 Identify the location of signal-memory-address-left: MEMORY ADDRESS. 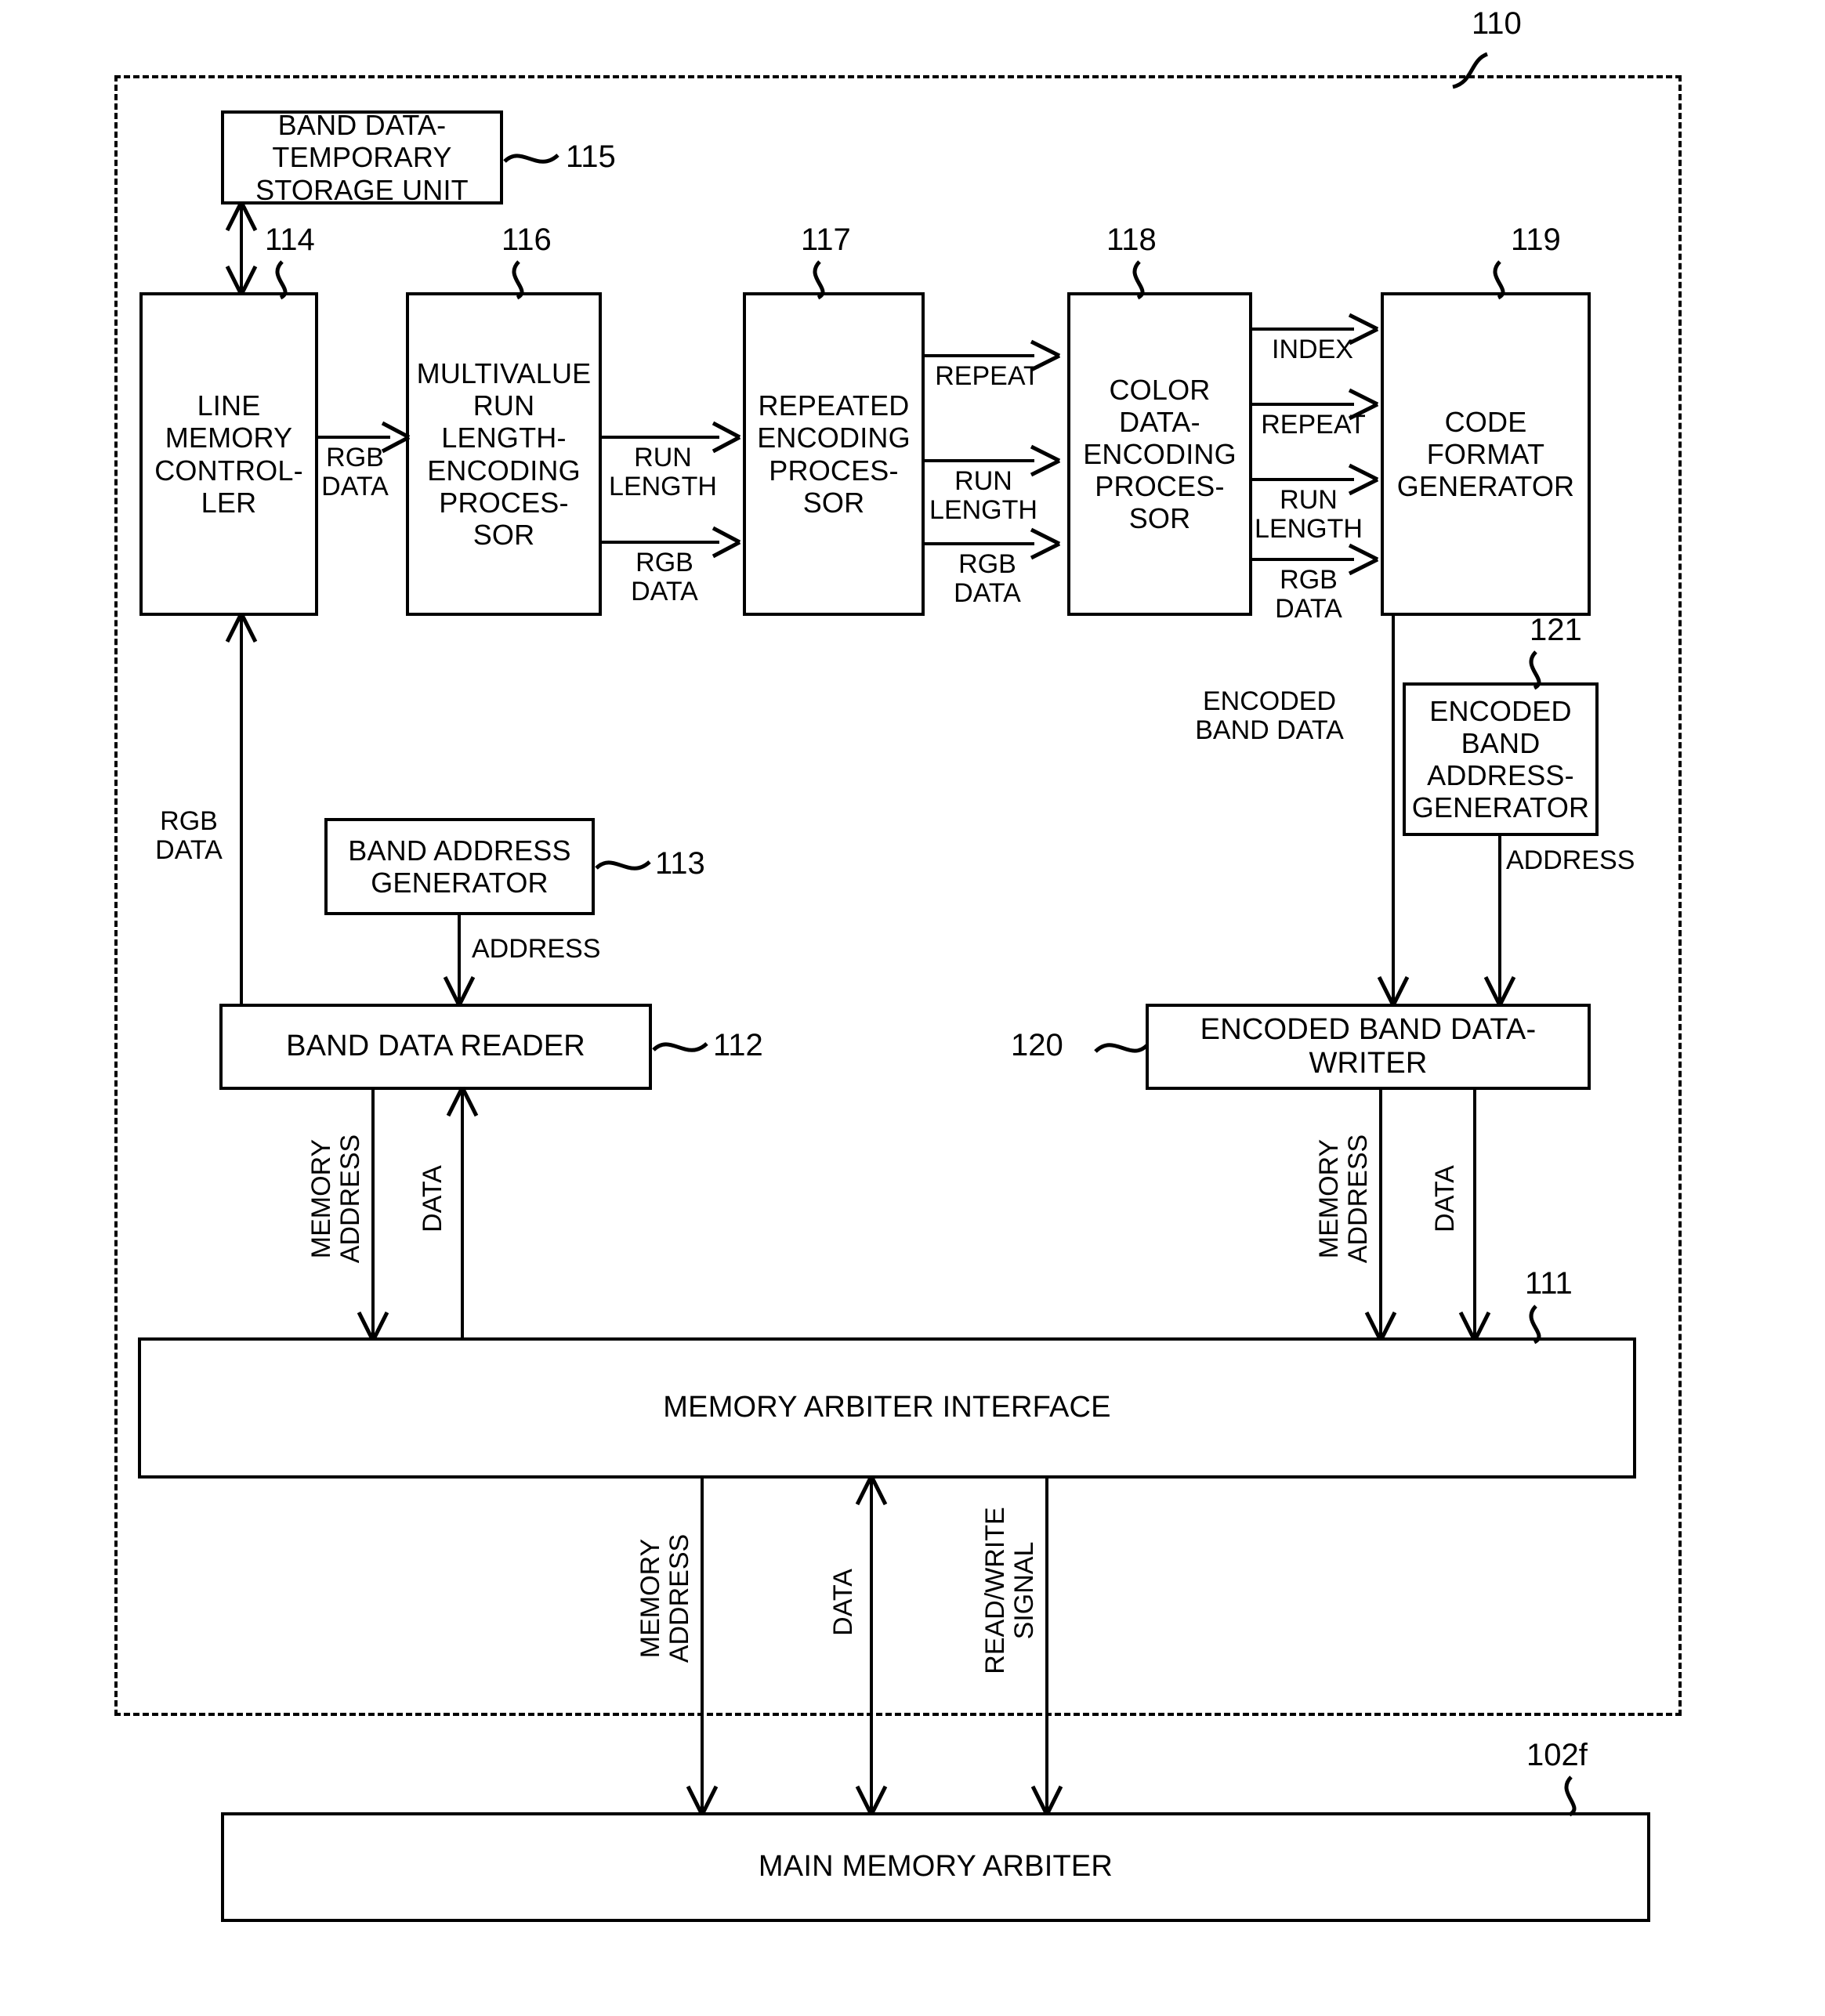
(336, 1199).